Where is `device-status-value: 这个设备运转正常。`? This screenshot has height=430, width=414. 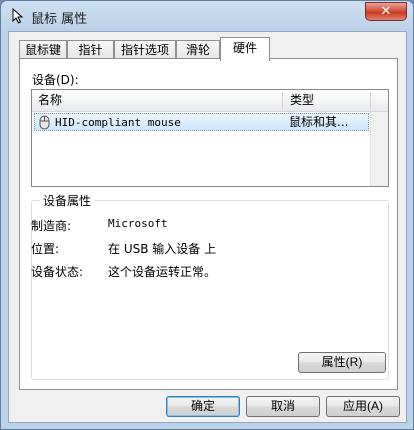
device-status-value: 这个设备运转正常。 is located at coordinates (162, 272).